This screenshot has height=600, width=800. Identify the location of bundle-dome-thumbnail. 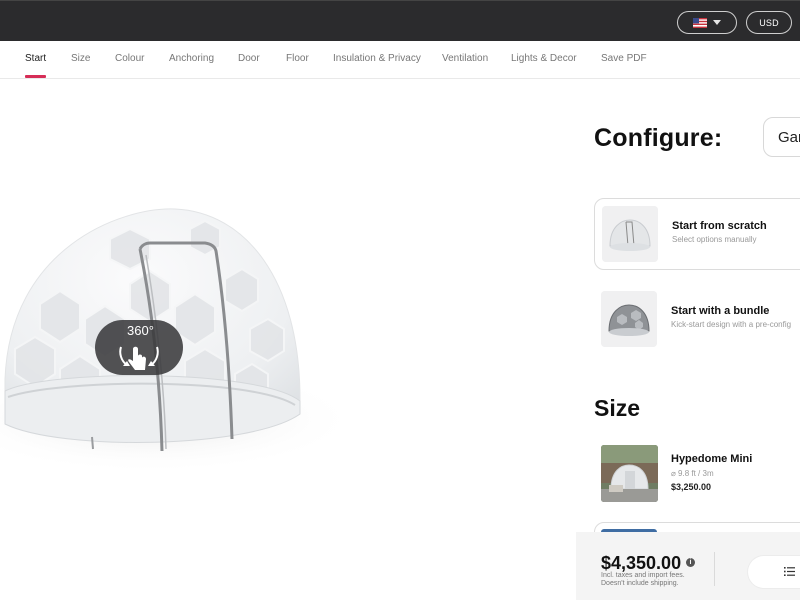
(629, 319).